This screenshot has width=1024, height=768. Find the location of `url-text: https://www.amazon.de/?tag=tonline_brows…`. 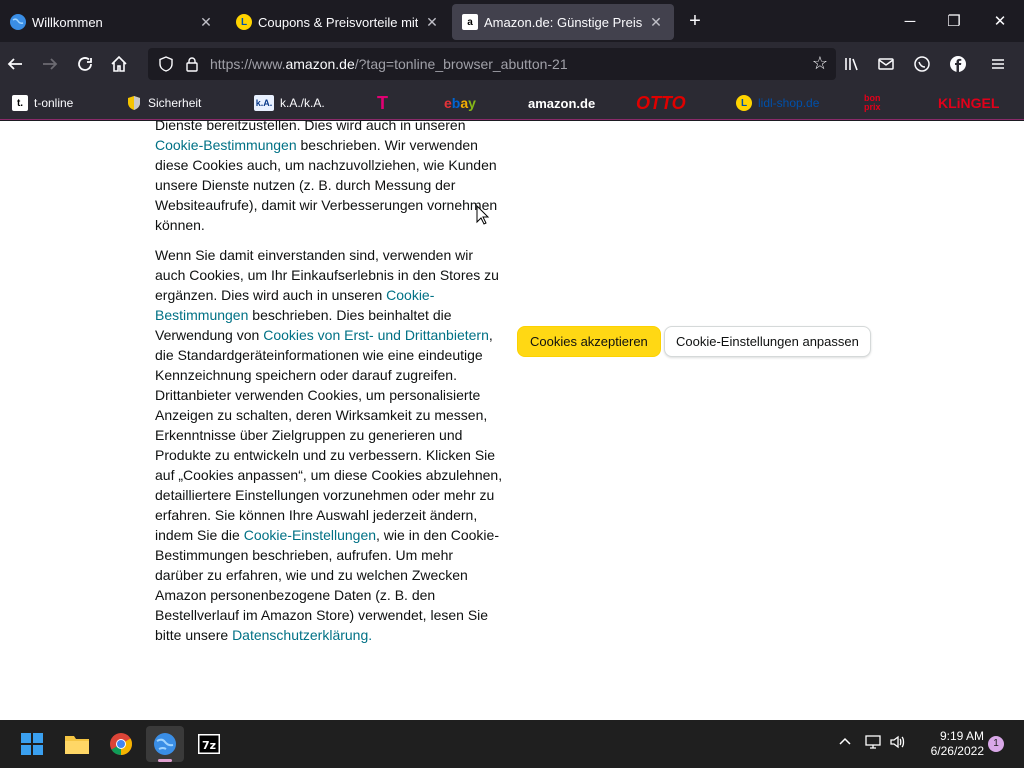

url-text: https://www.amazon.de/?tag=tonline_brows… is located at coordinates (389, 64).